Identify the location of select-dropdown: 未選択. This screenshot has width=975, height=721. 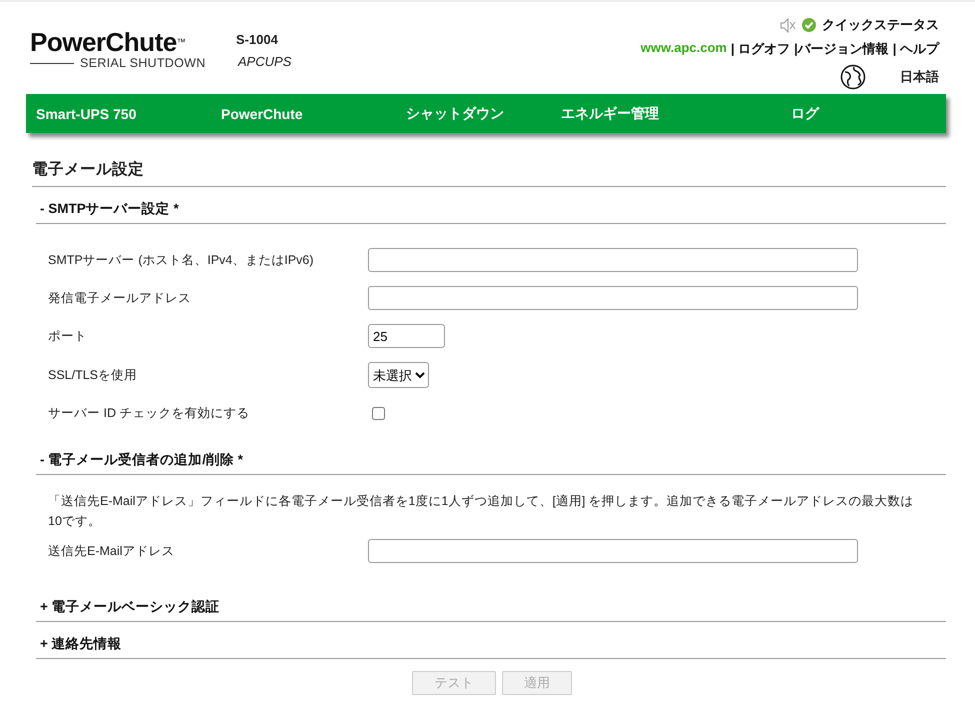
(398, 375).